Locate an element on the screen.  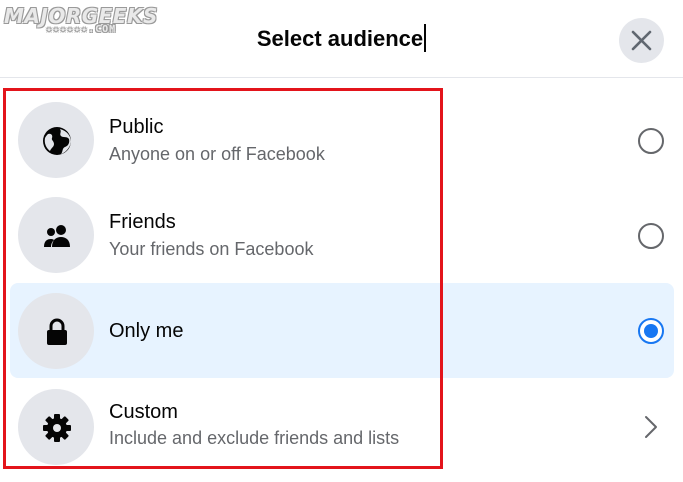
option-description: Anyone on or off Facebook is located at coordinates (217, 154).